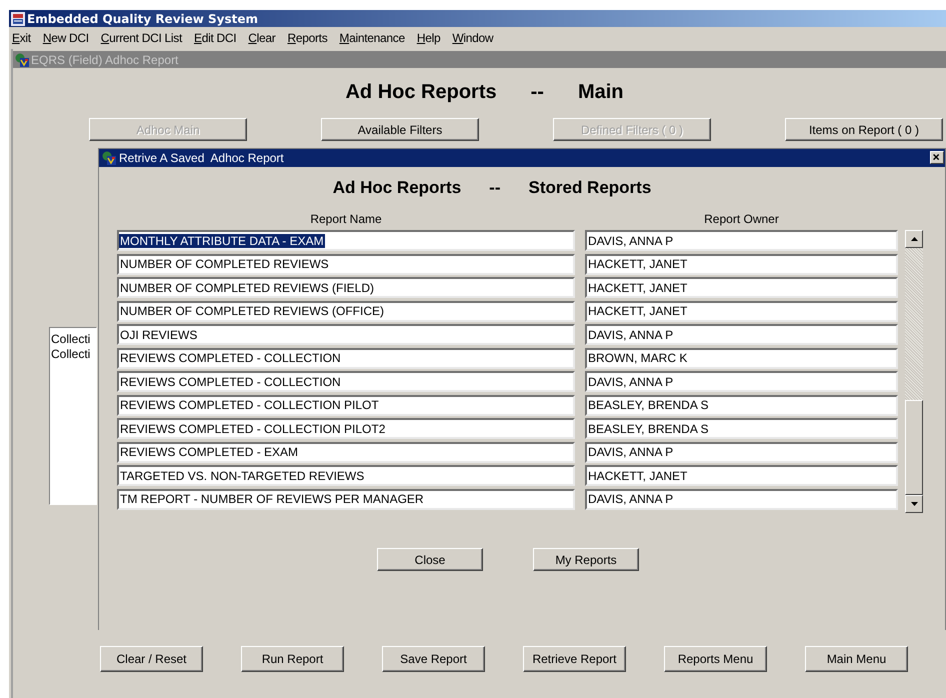  I want to click on dialog-title: Retrive A Saved Adhoc Report, so click(201, 158).